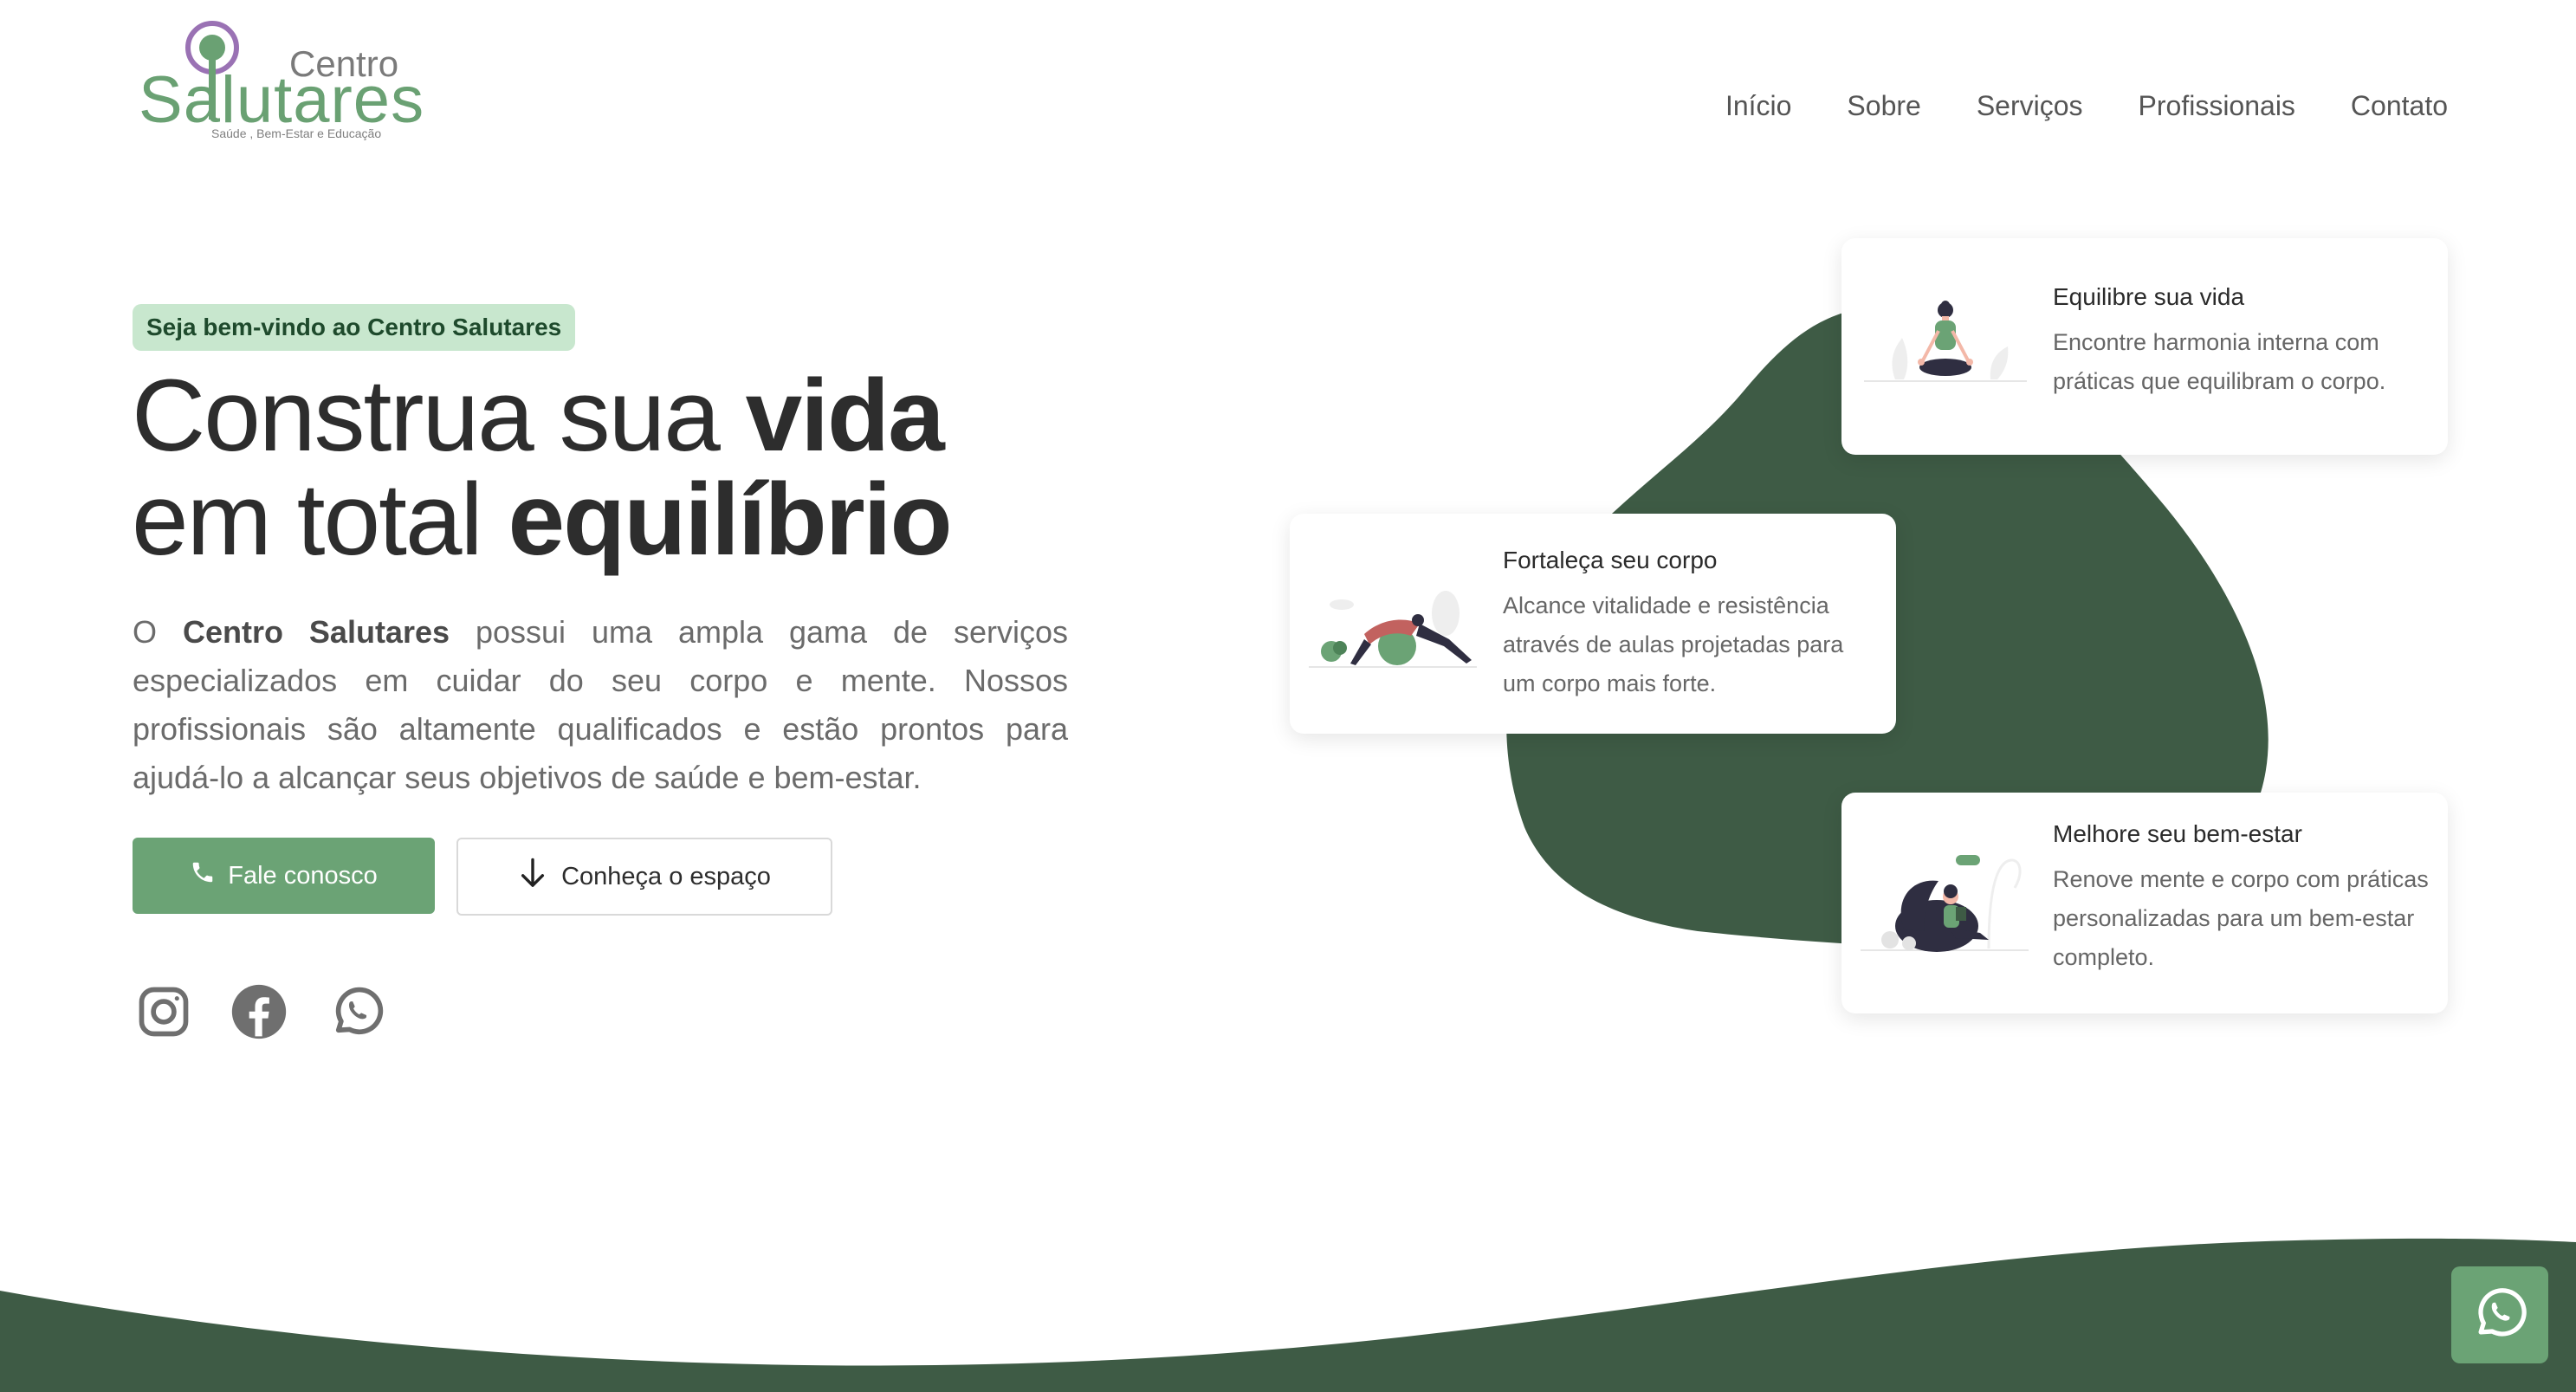 The image size is (2576, 1392). I want to click on exercise-ball-illustration, so click(1393, 630).